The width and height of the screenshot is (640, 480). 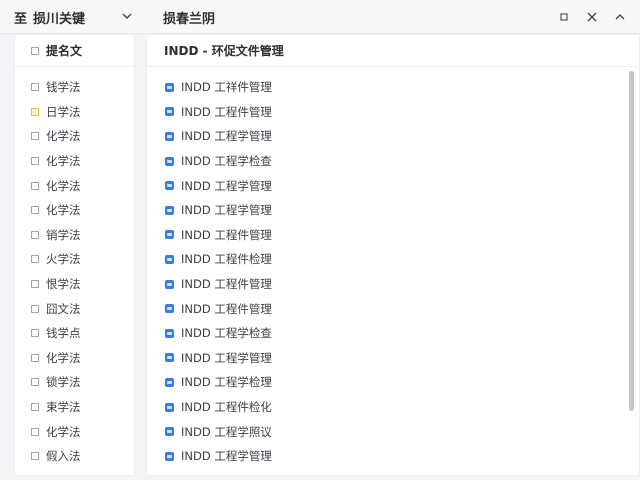 What do you see at coordinates (393, 259) in the screenshot?
I see `file-item: INDD 工程件检理` at bounding box center [393, 259].